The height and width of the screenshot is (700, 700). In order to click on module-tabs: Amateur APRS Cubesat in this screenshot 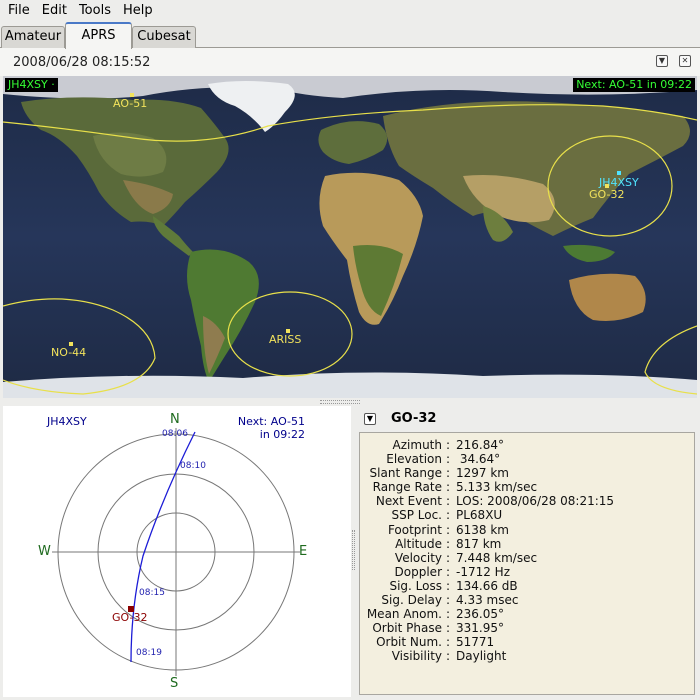, I will do `click(350, 35)`.